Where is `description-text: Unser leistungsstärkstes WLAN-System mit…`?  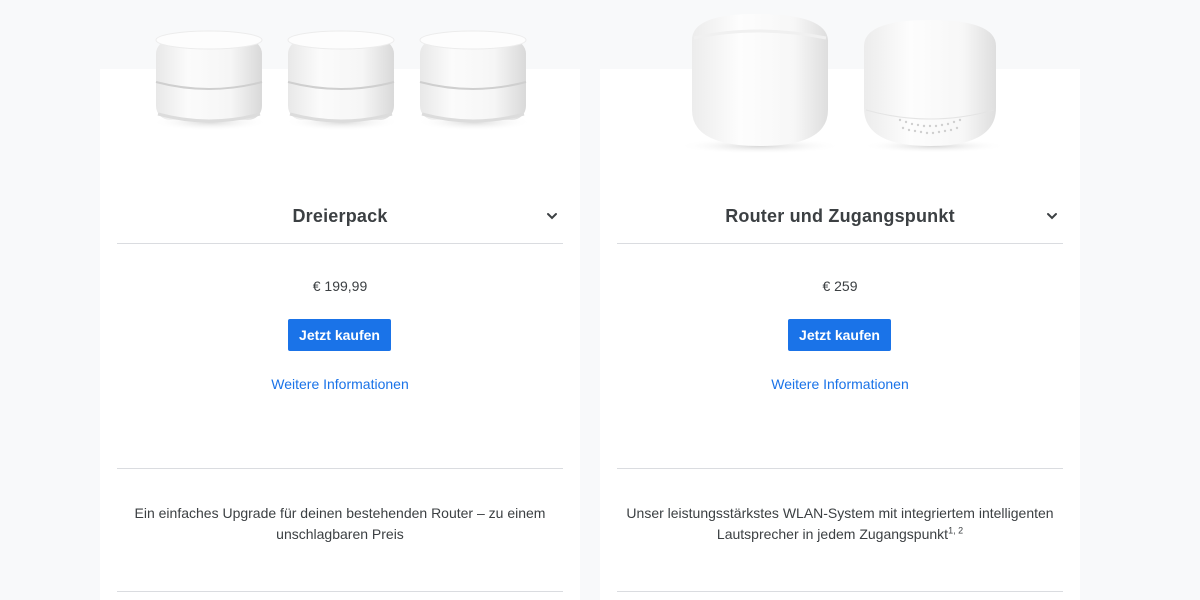
description-text: Unser leistungsstärkstes WLAN-System mit… is located at coordinates (840, 523).